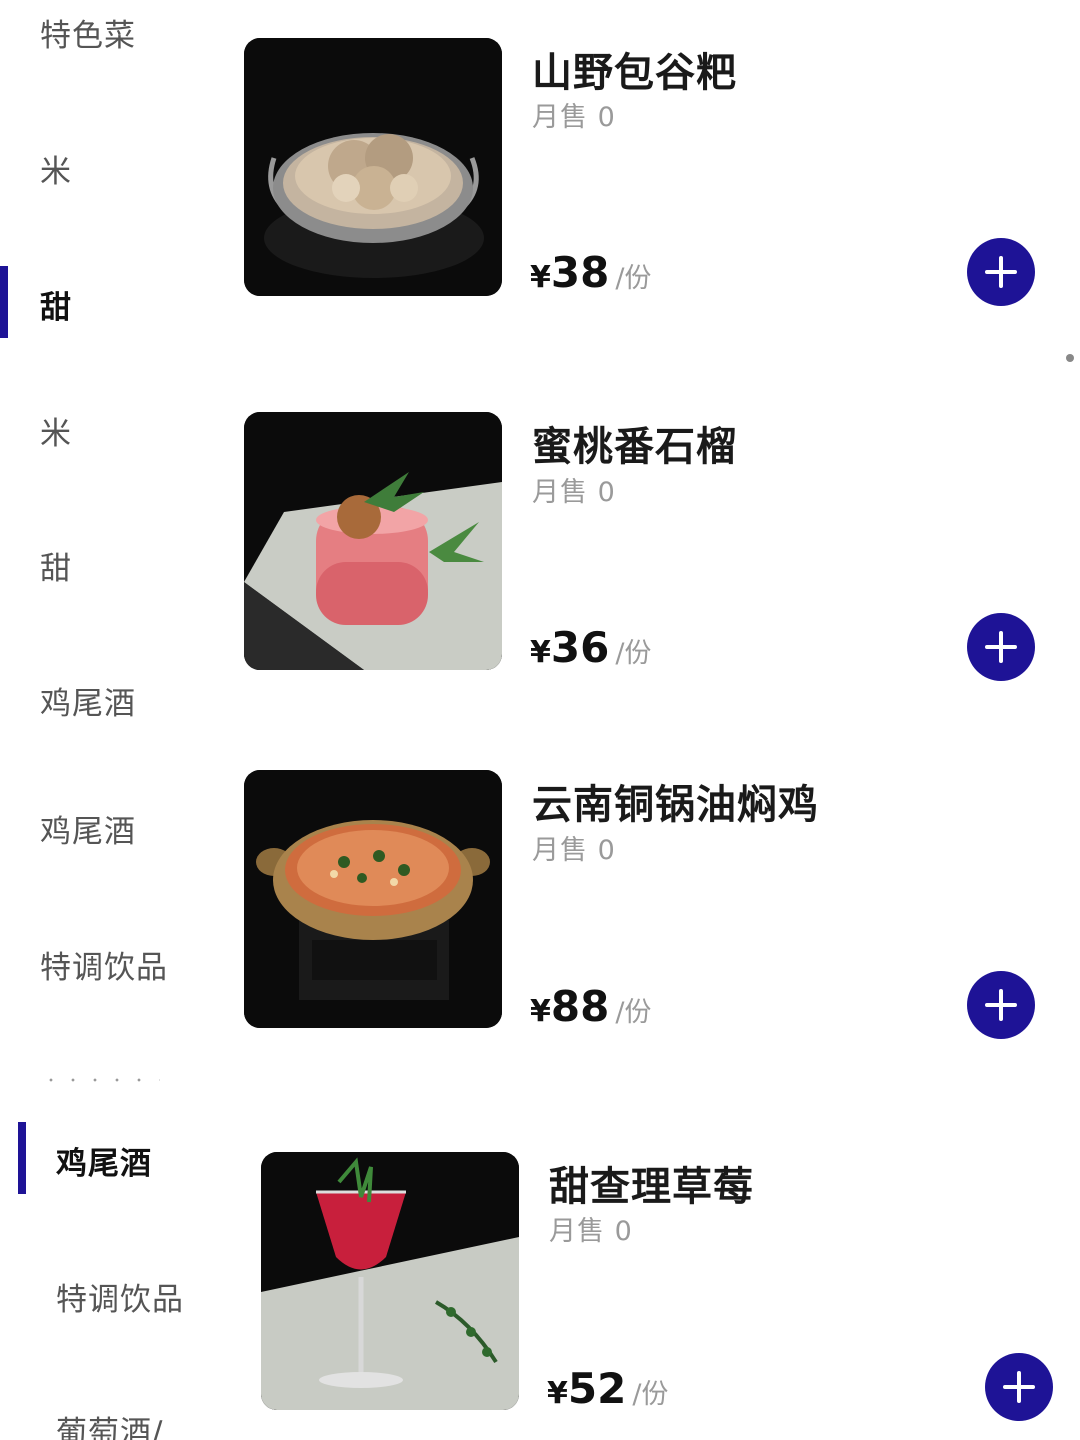 This screenshot has width=1080, height=1440. What do you see at coordinates (373, 541) in the screenshot?
I see `peach-cocktail-icon` at bounding box center [373, 541].